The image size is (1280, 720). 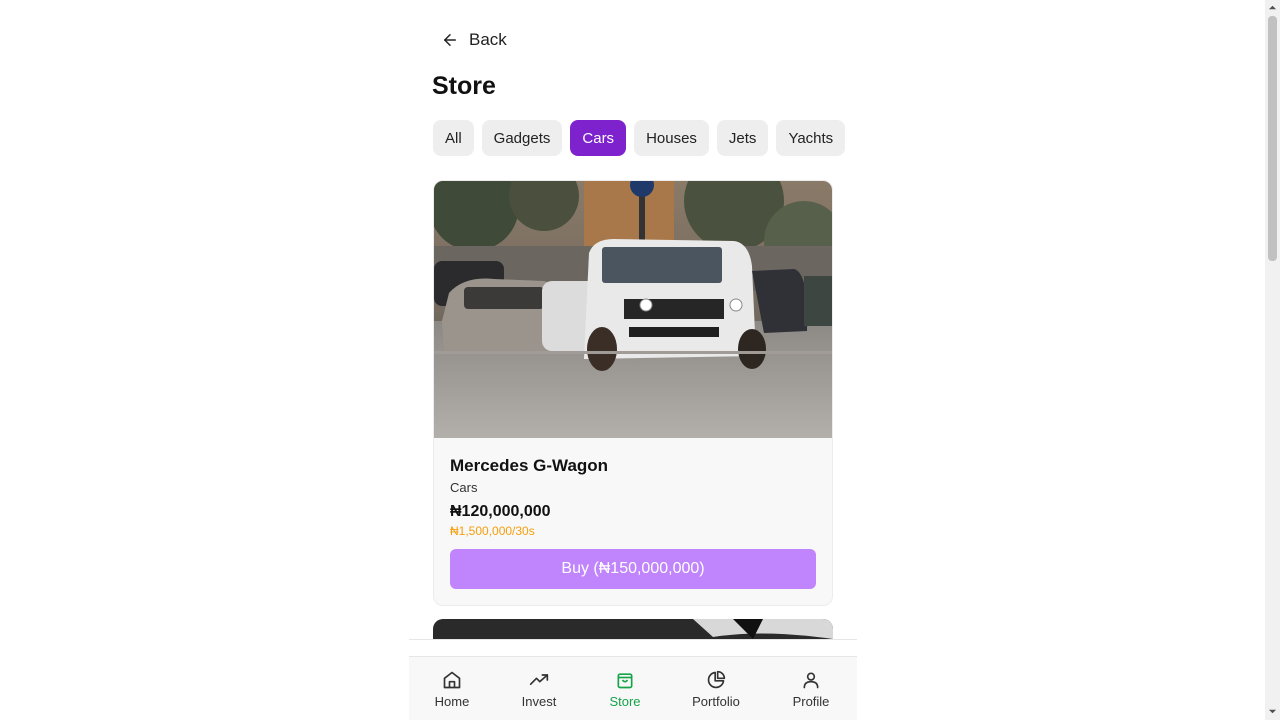 I want to click on product-earning-rate: ₦1,500,000/30s, so click(x=492, y=531).